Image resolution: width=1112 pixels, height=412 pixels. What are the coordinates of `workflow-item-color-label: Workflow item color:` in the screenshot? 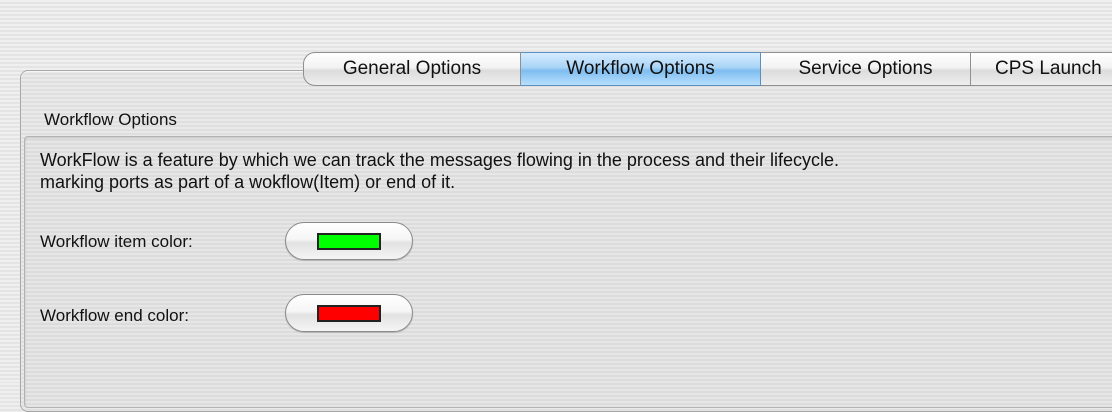 It's located at (116, 241).